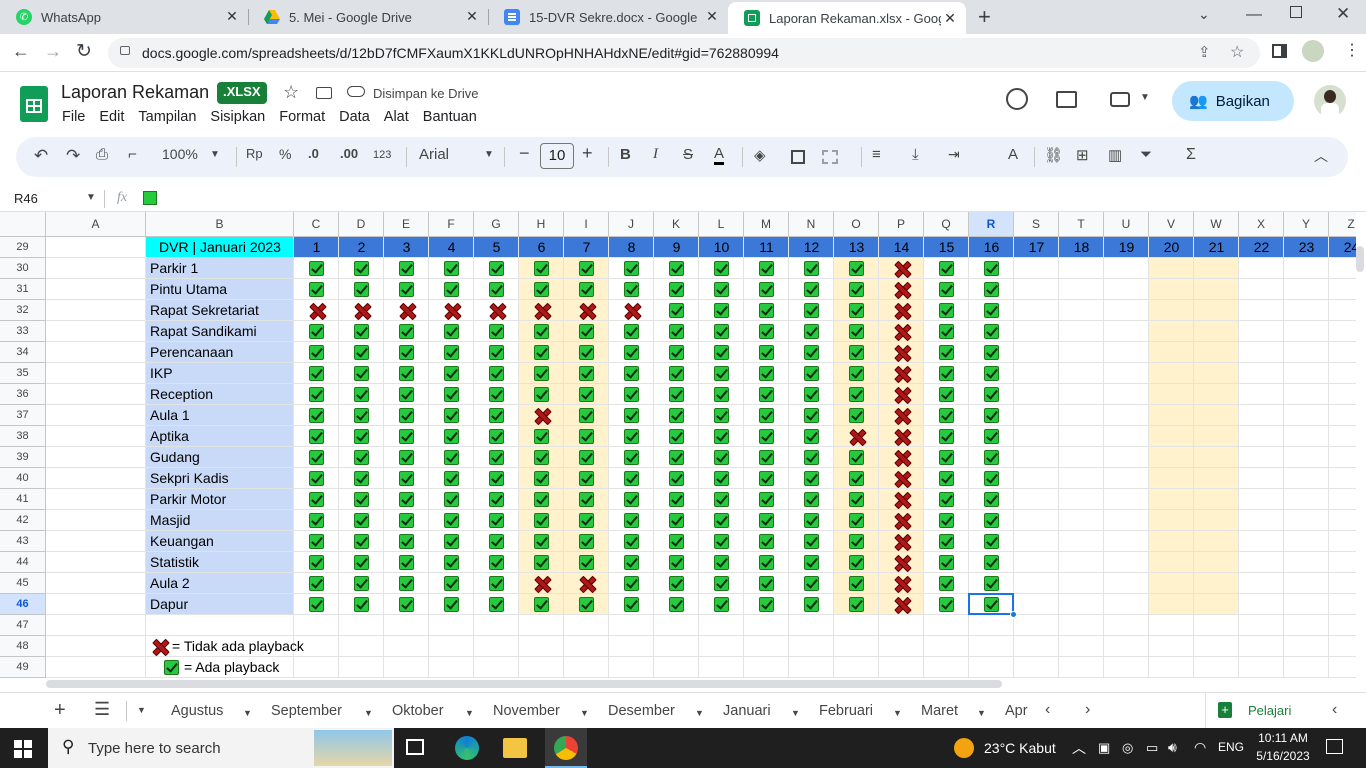 The height and width of the screenshot is (768, 1366). Describe the element at coordinates (1171, 394) in the screenshot. I see `cell-V36` at that location.